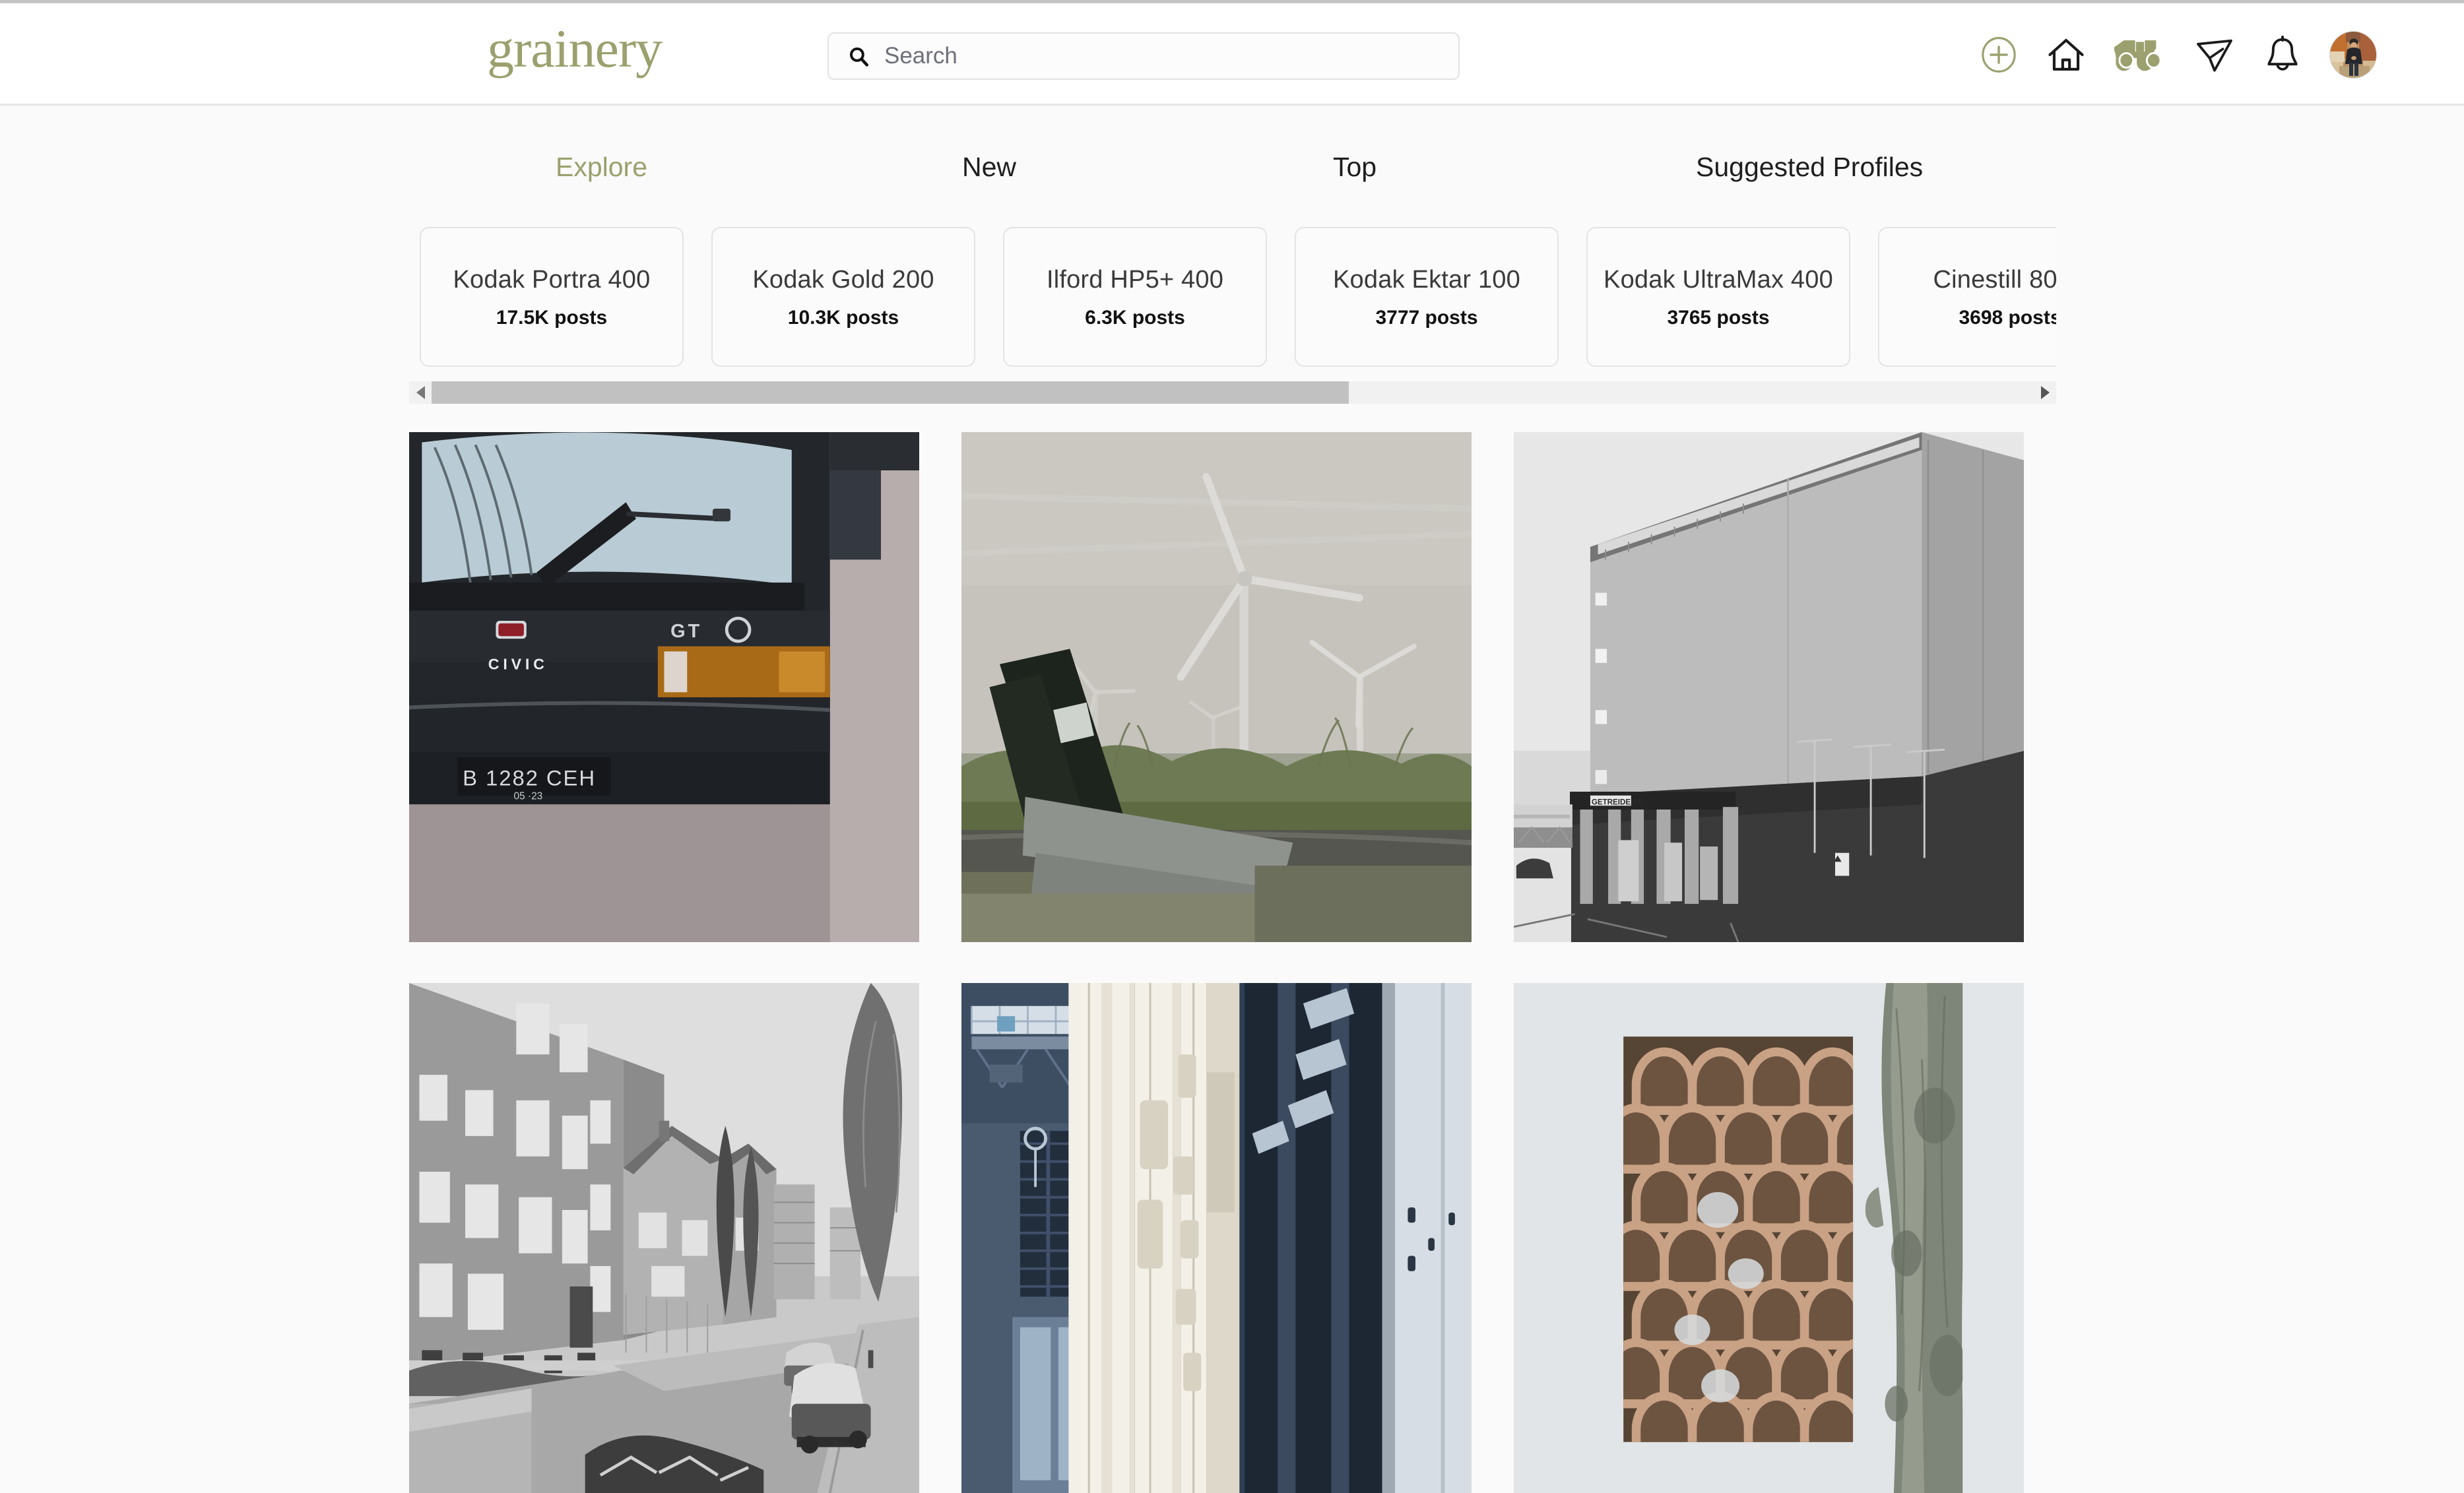 Image resolution: width=2464 pixels, height=1493 pixels. Describe the element at coordinates (2214, 55) in the screenshot. I see `messages-icon` at that location.